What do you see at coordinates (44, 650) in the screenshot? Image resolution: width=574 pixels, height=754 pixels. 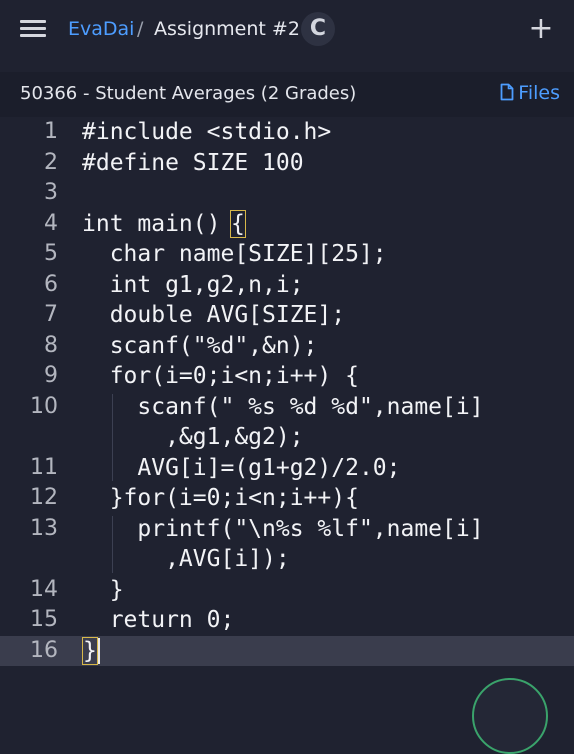 I see `line-number: 16` at bounding box center [44, 650].